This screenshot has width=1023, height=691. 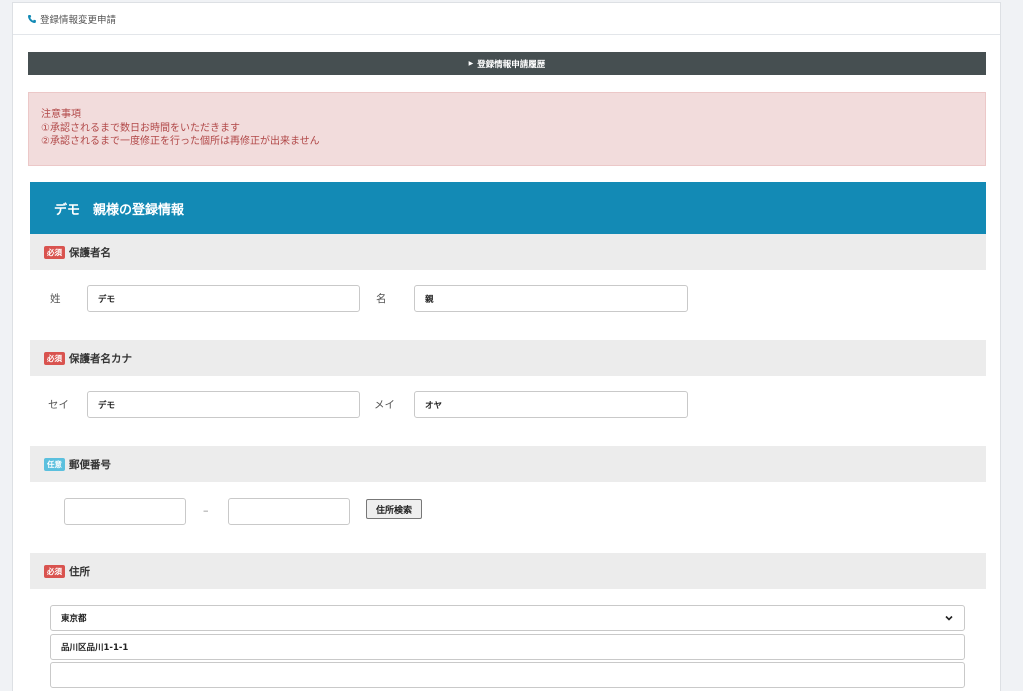 What do you see at coordinates (55, 299) in the screenshot?
I see `last-name-label: 姓` at bounding box center [55, 299].